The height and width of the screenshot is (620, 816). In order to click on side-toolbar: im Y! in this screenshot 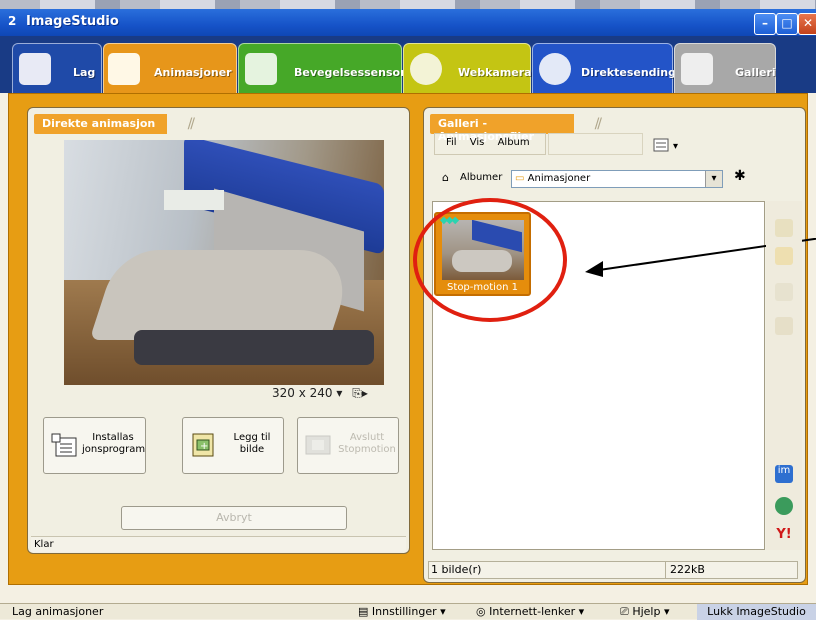, I will do `click(784, 375)`.